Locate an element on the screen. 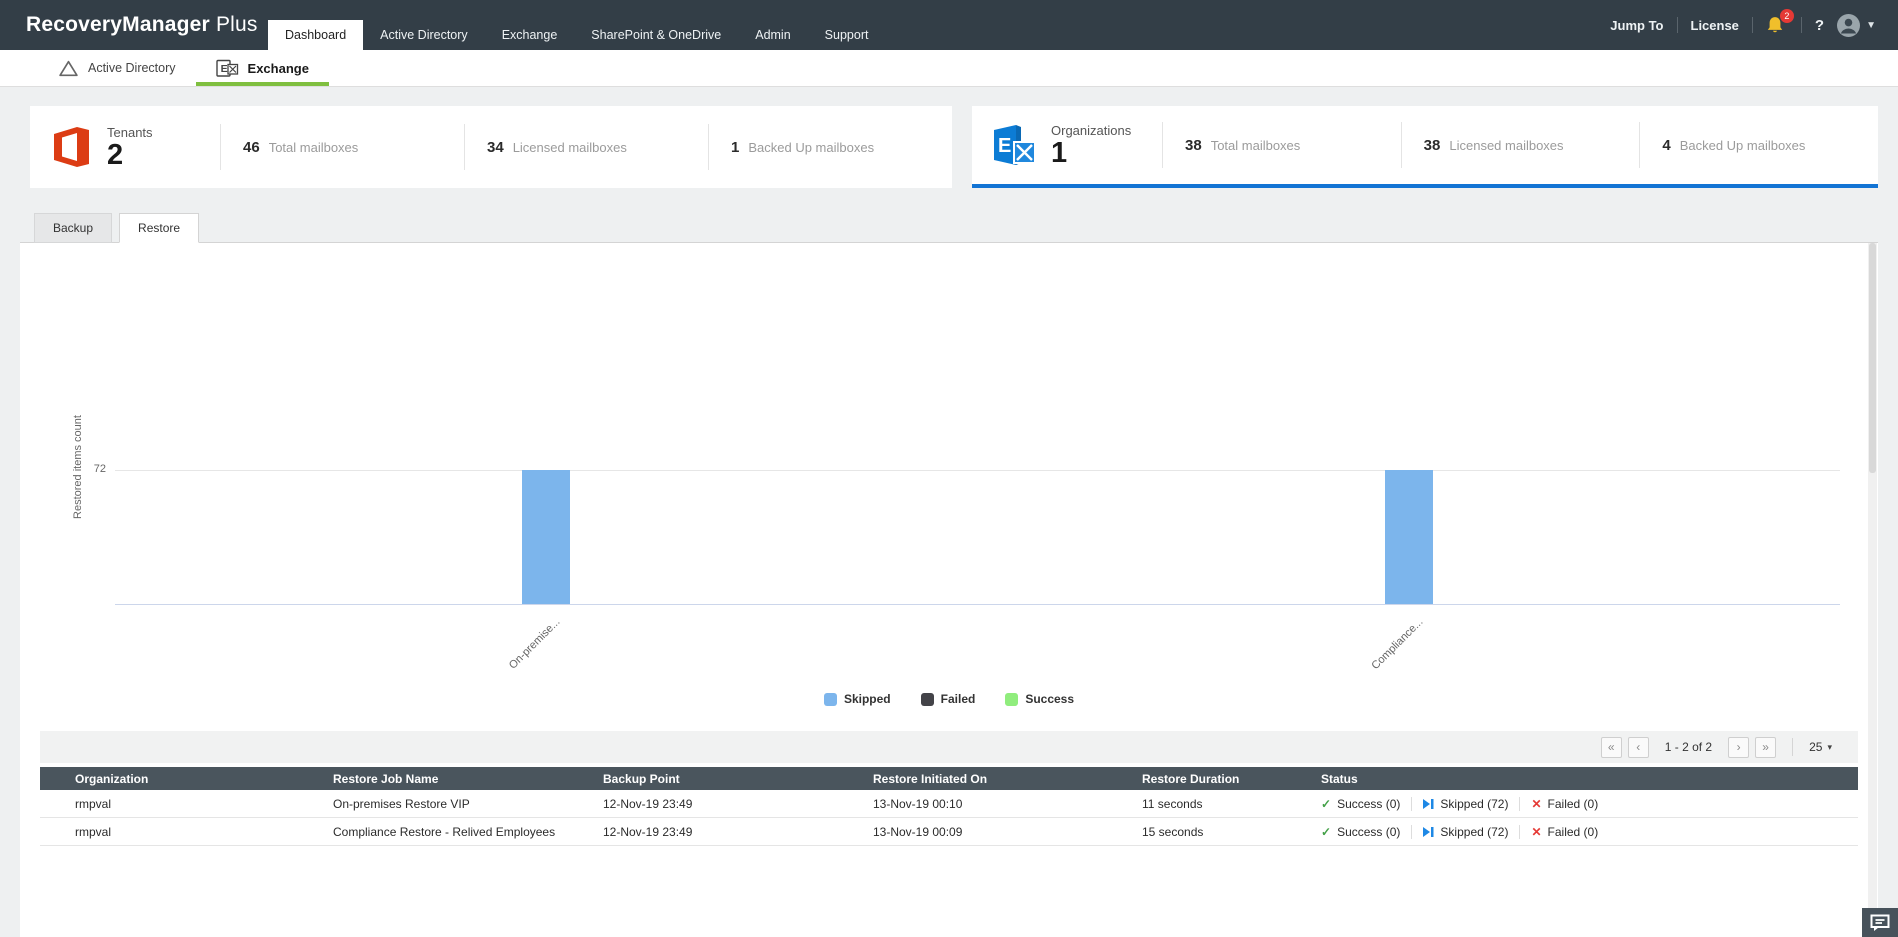  scrollbar-thumb is located at coordinates (1872, 358).